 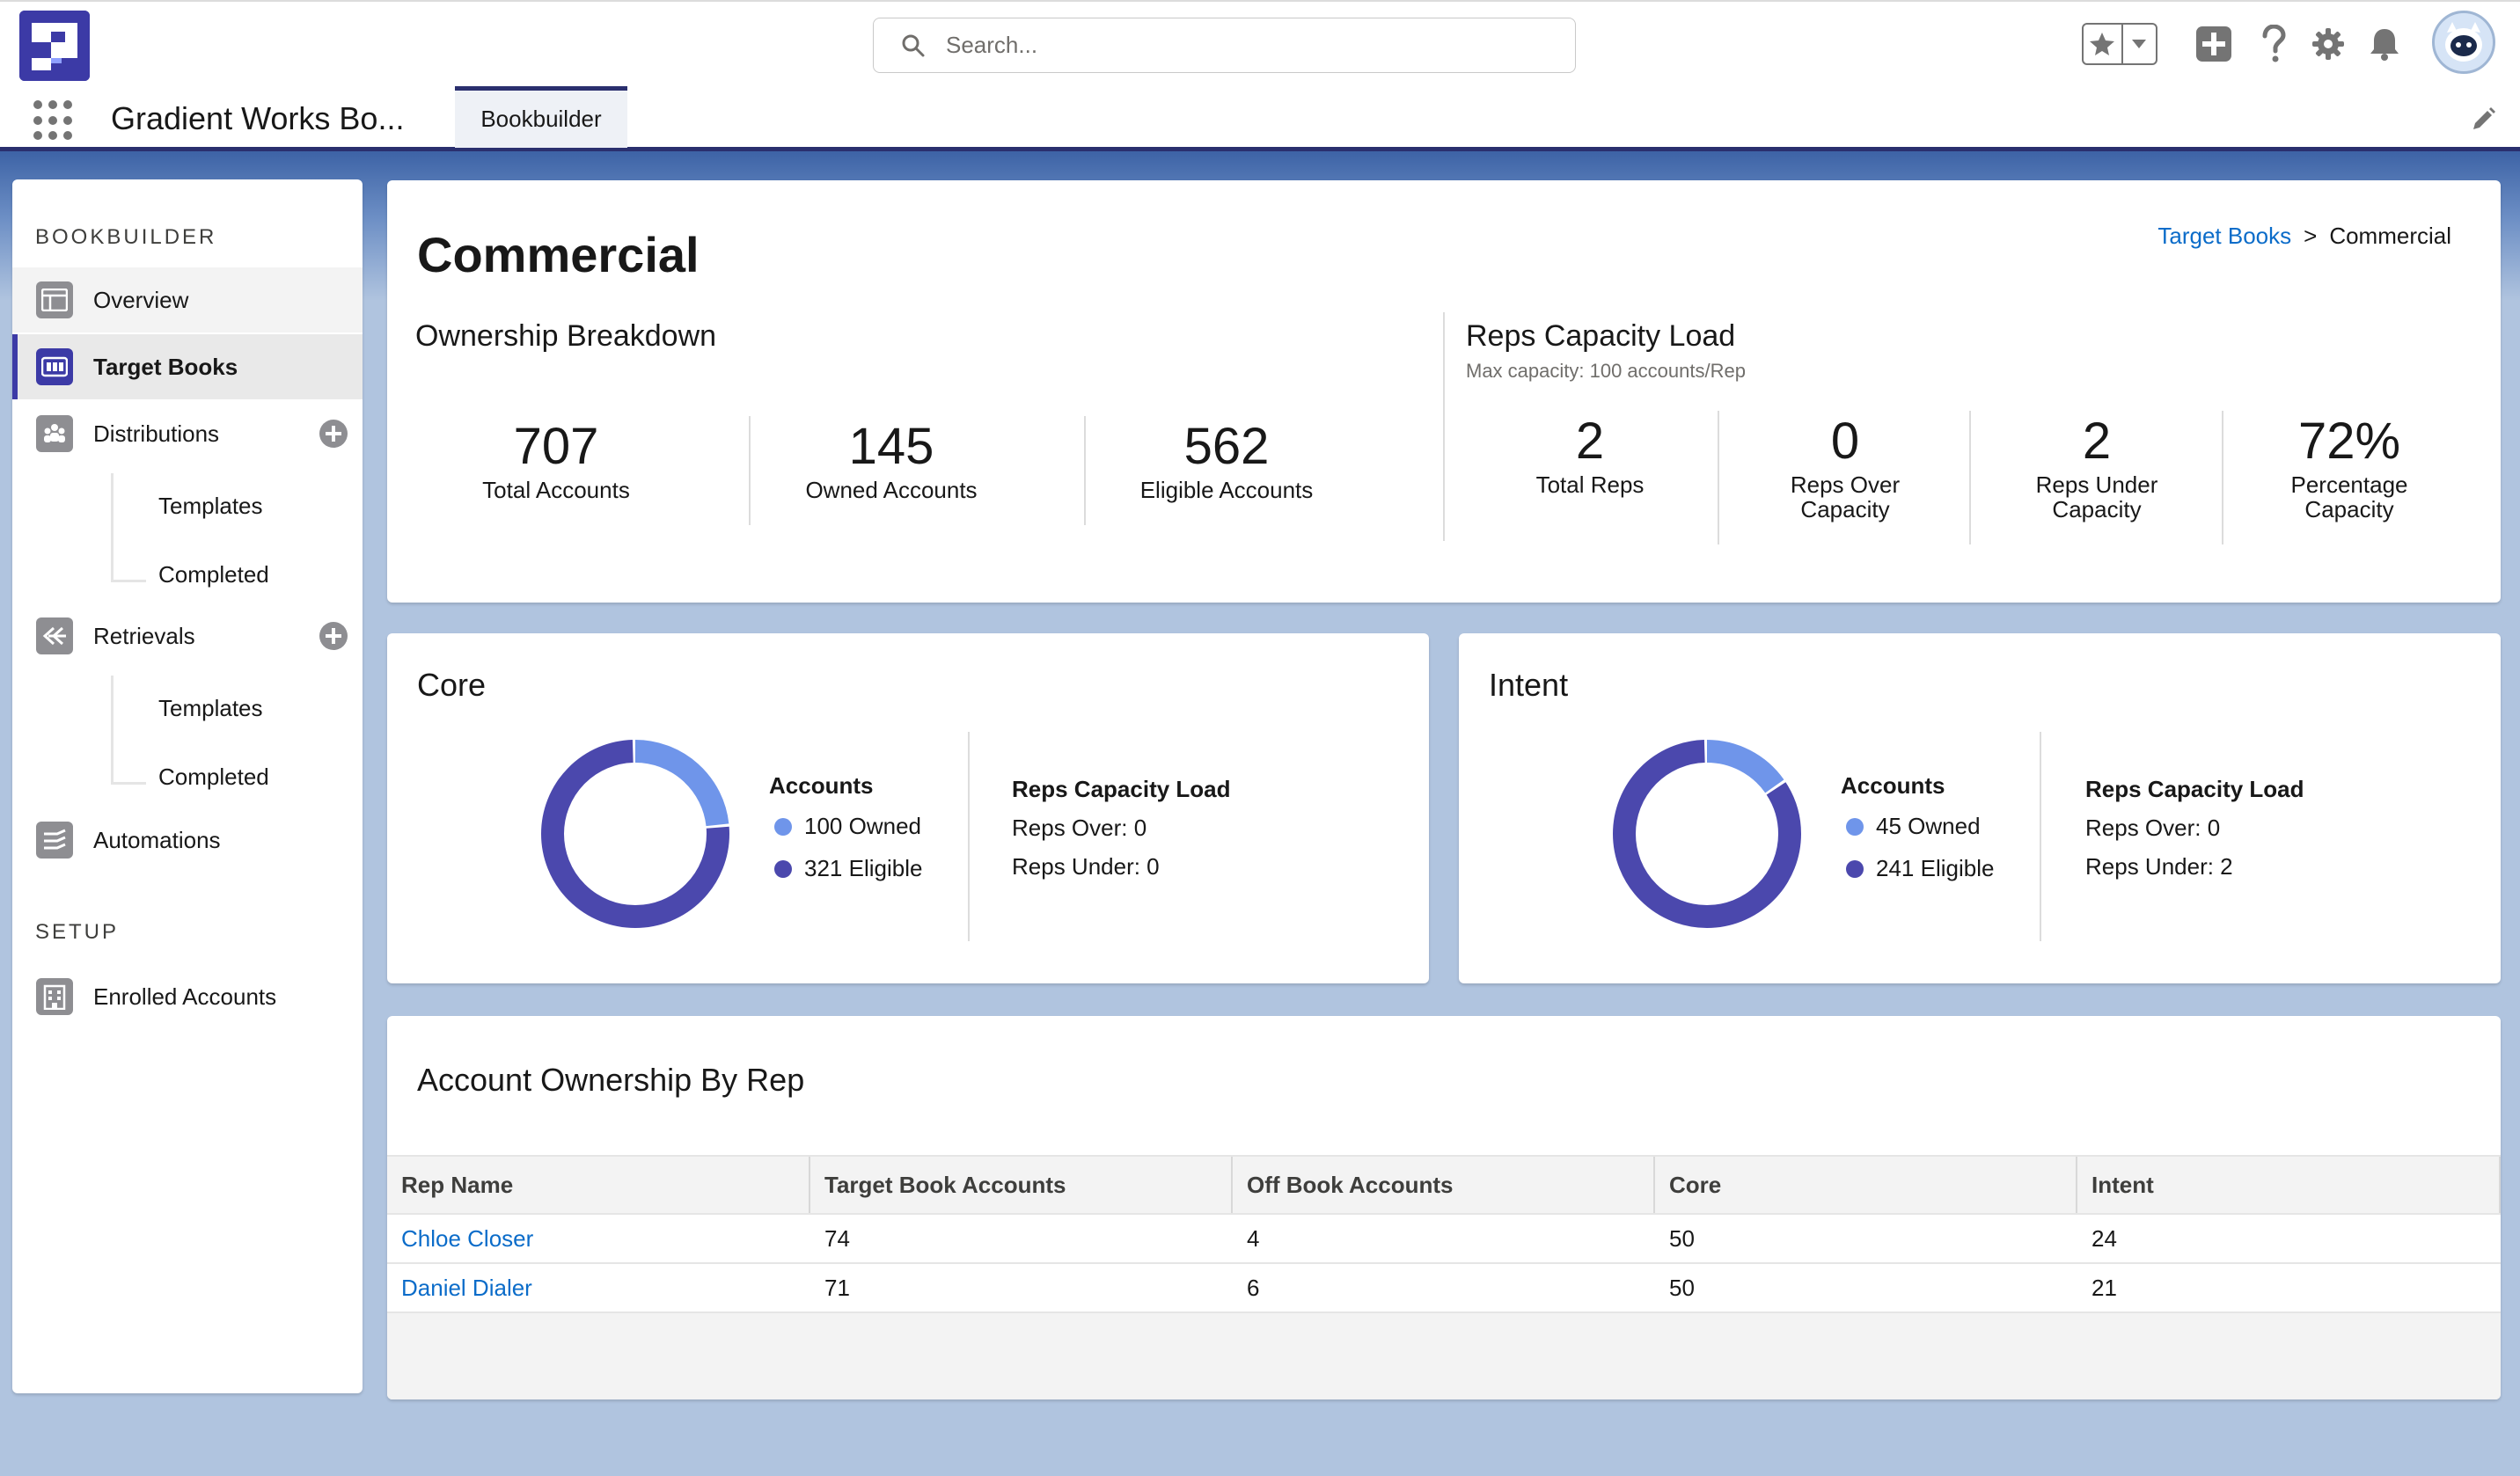 I want to click on sidebar-item-overview: Overview, so click(x=187, y=299).